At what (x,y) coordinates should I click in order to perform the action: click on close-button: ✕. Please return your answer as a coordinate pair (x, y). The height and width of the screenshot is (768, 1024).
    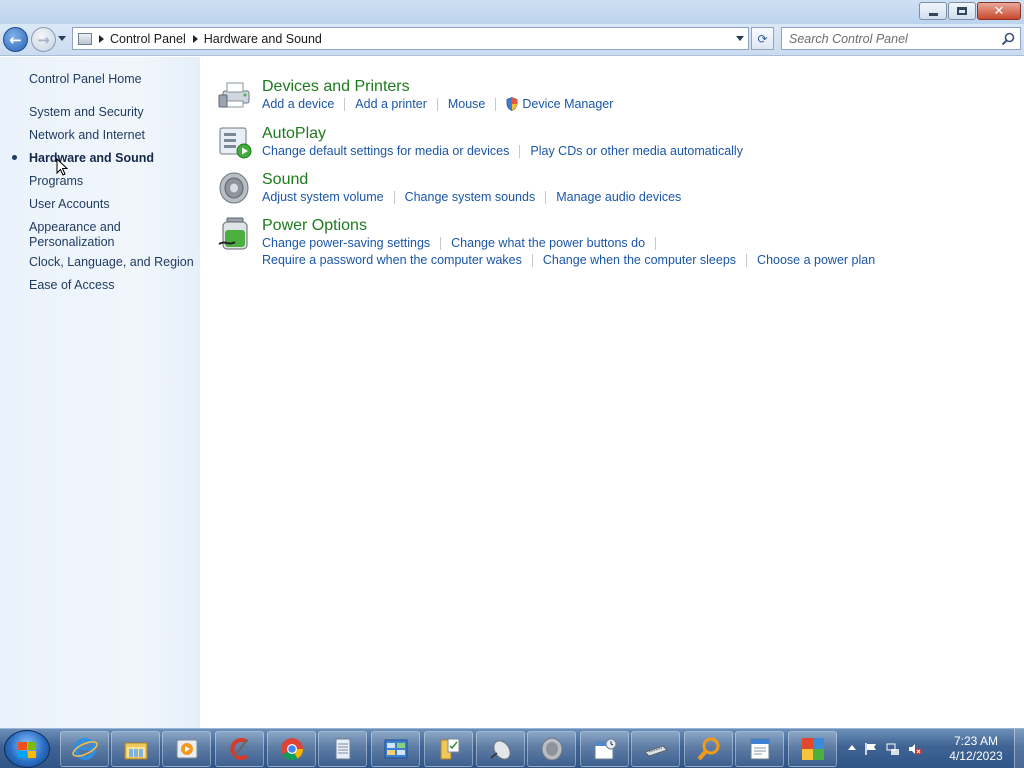
    Looking at the image, I should click on (999, 11).